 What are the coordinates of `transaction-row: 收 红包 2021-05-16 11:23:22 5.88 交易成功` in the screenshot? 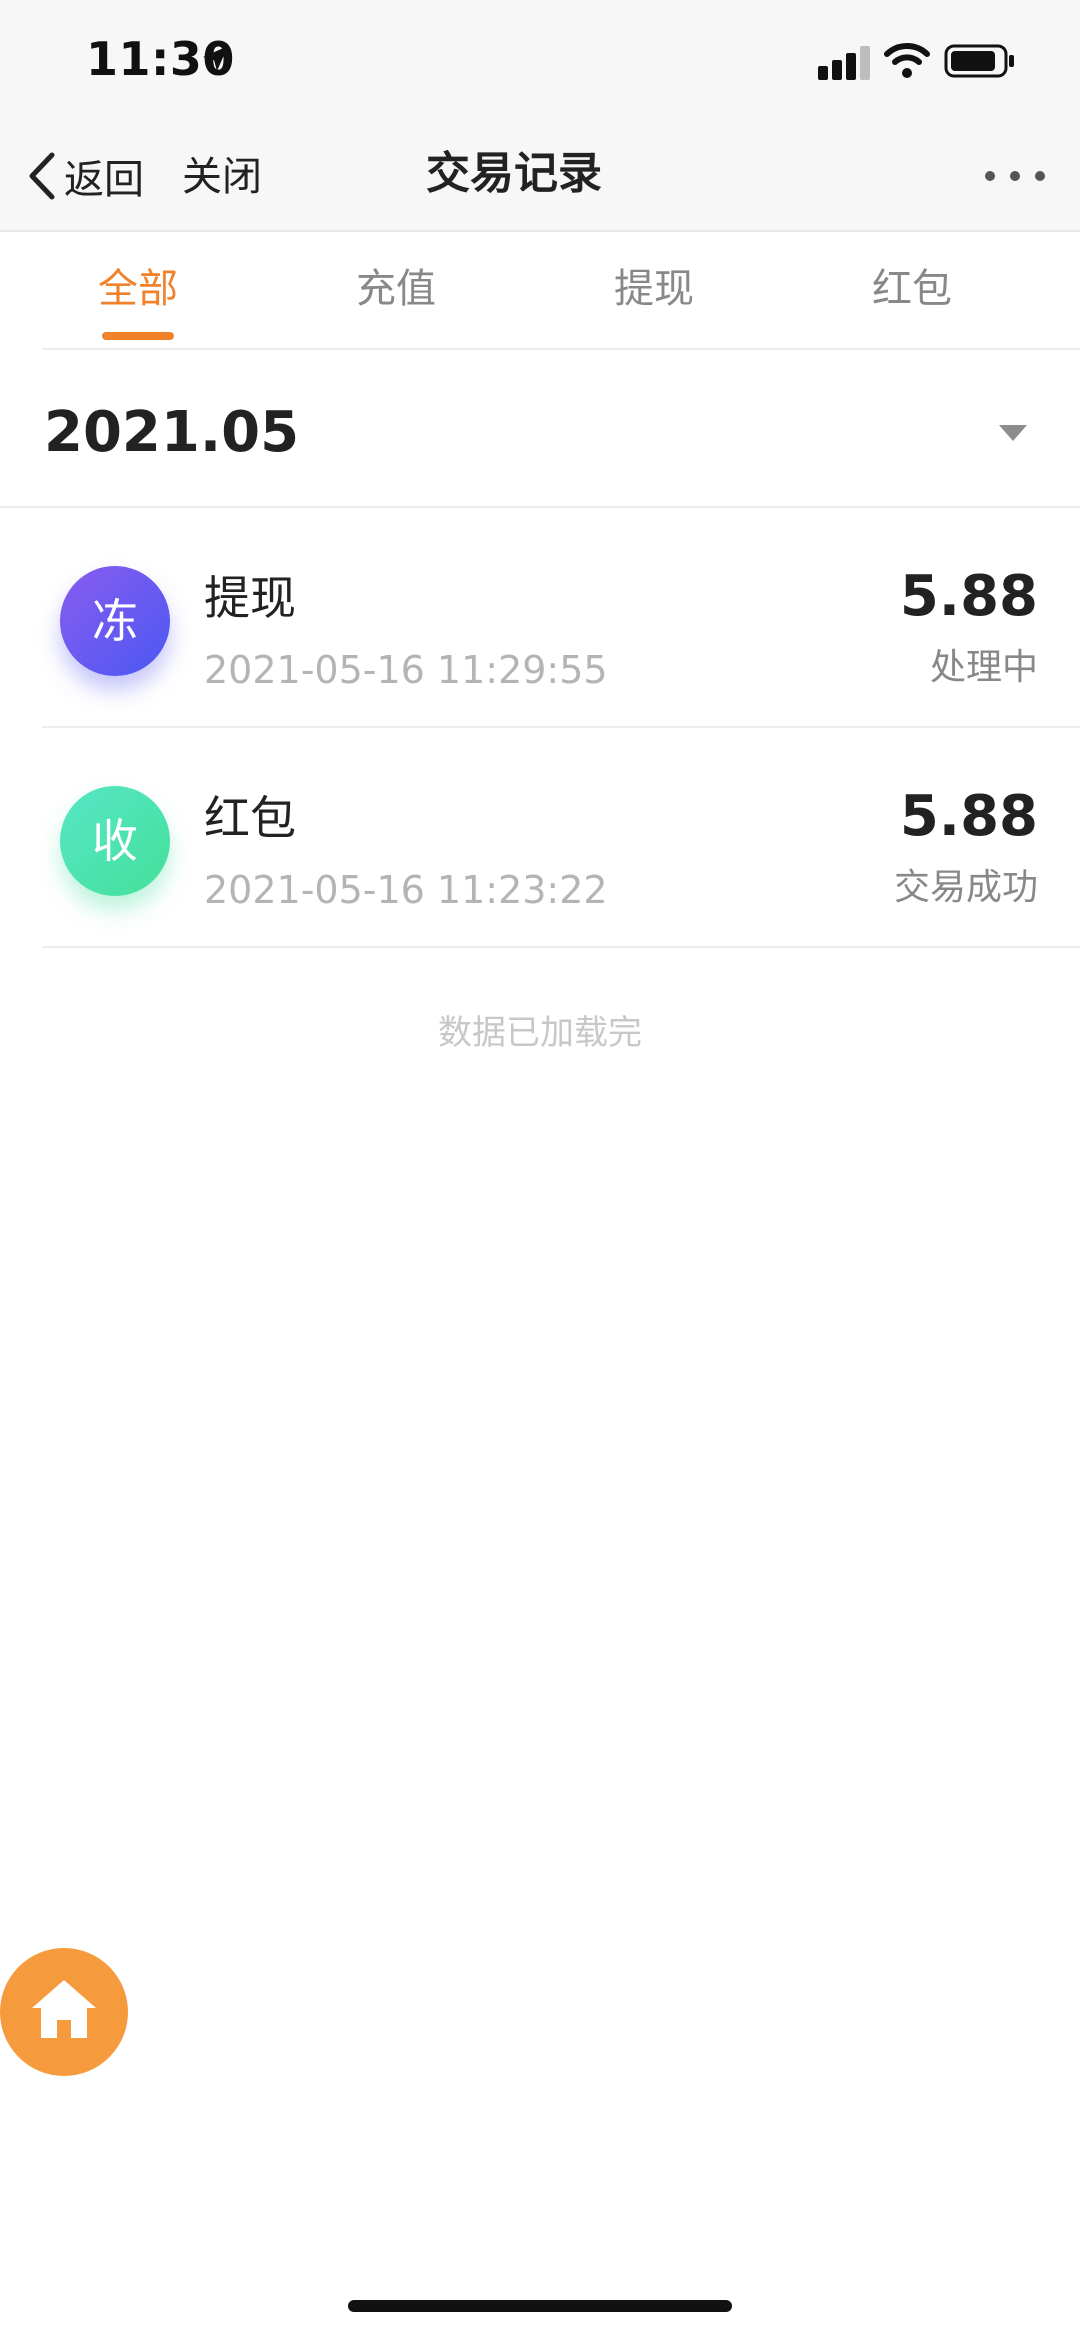 It's located at (540, 838).